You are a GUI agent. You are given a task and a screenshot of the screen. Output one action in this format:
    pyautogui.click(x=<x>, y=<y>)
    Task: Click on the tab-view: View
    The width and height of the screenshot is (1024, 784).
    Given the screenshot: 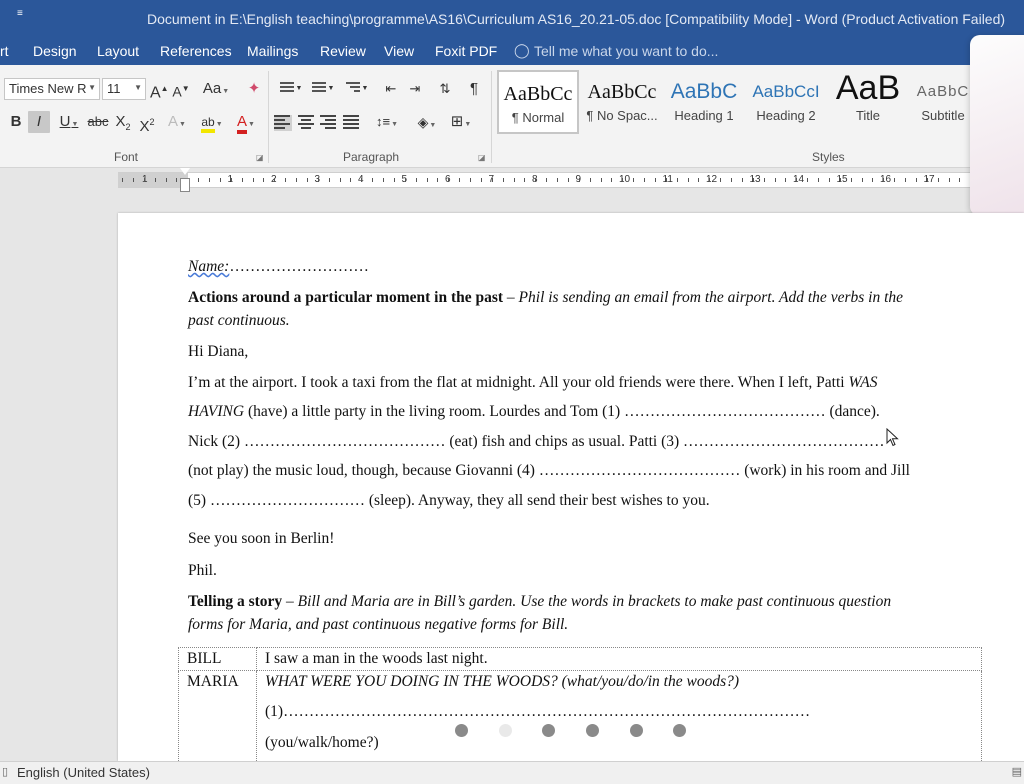 What is the action you would take?
    pyautogui.click(x=399, y=51)
    